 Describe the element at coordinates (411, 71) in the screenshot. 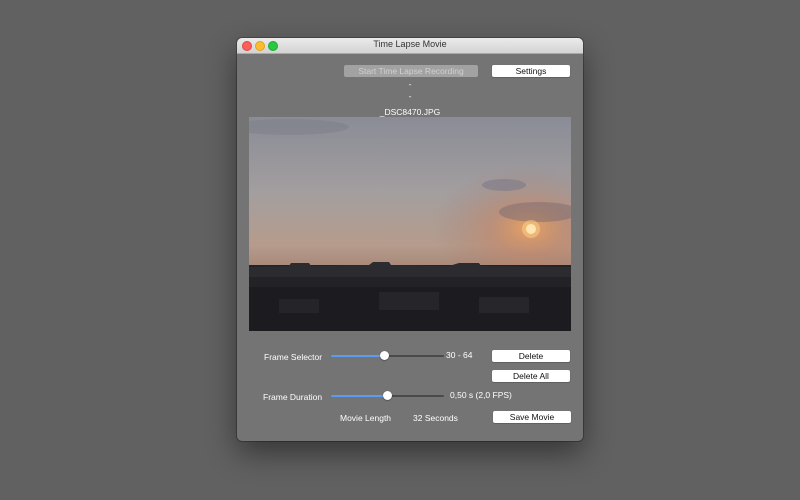

I see `start-recording-button: Start Time Lapse Recording` at that location.